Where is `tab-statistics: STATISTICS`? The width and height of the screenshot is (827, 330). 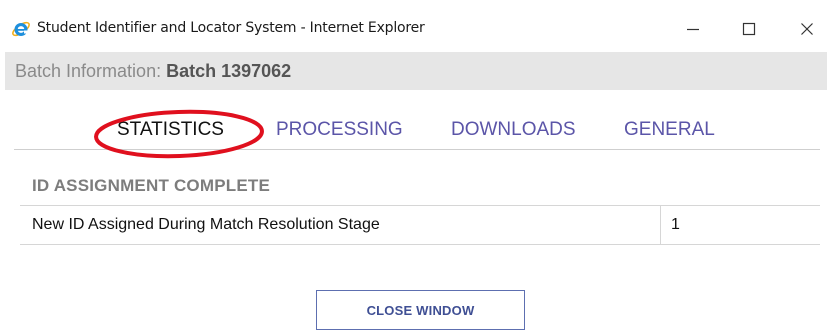 tab-statistics: STATISTICS is located at coordinates (170, 130).